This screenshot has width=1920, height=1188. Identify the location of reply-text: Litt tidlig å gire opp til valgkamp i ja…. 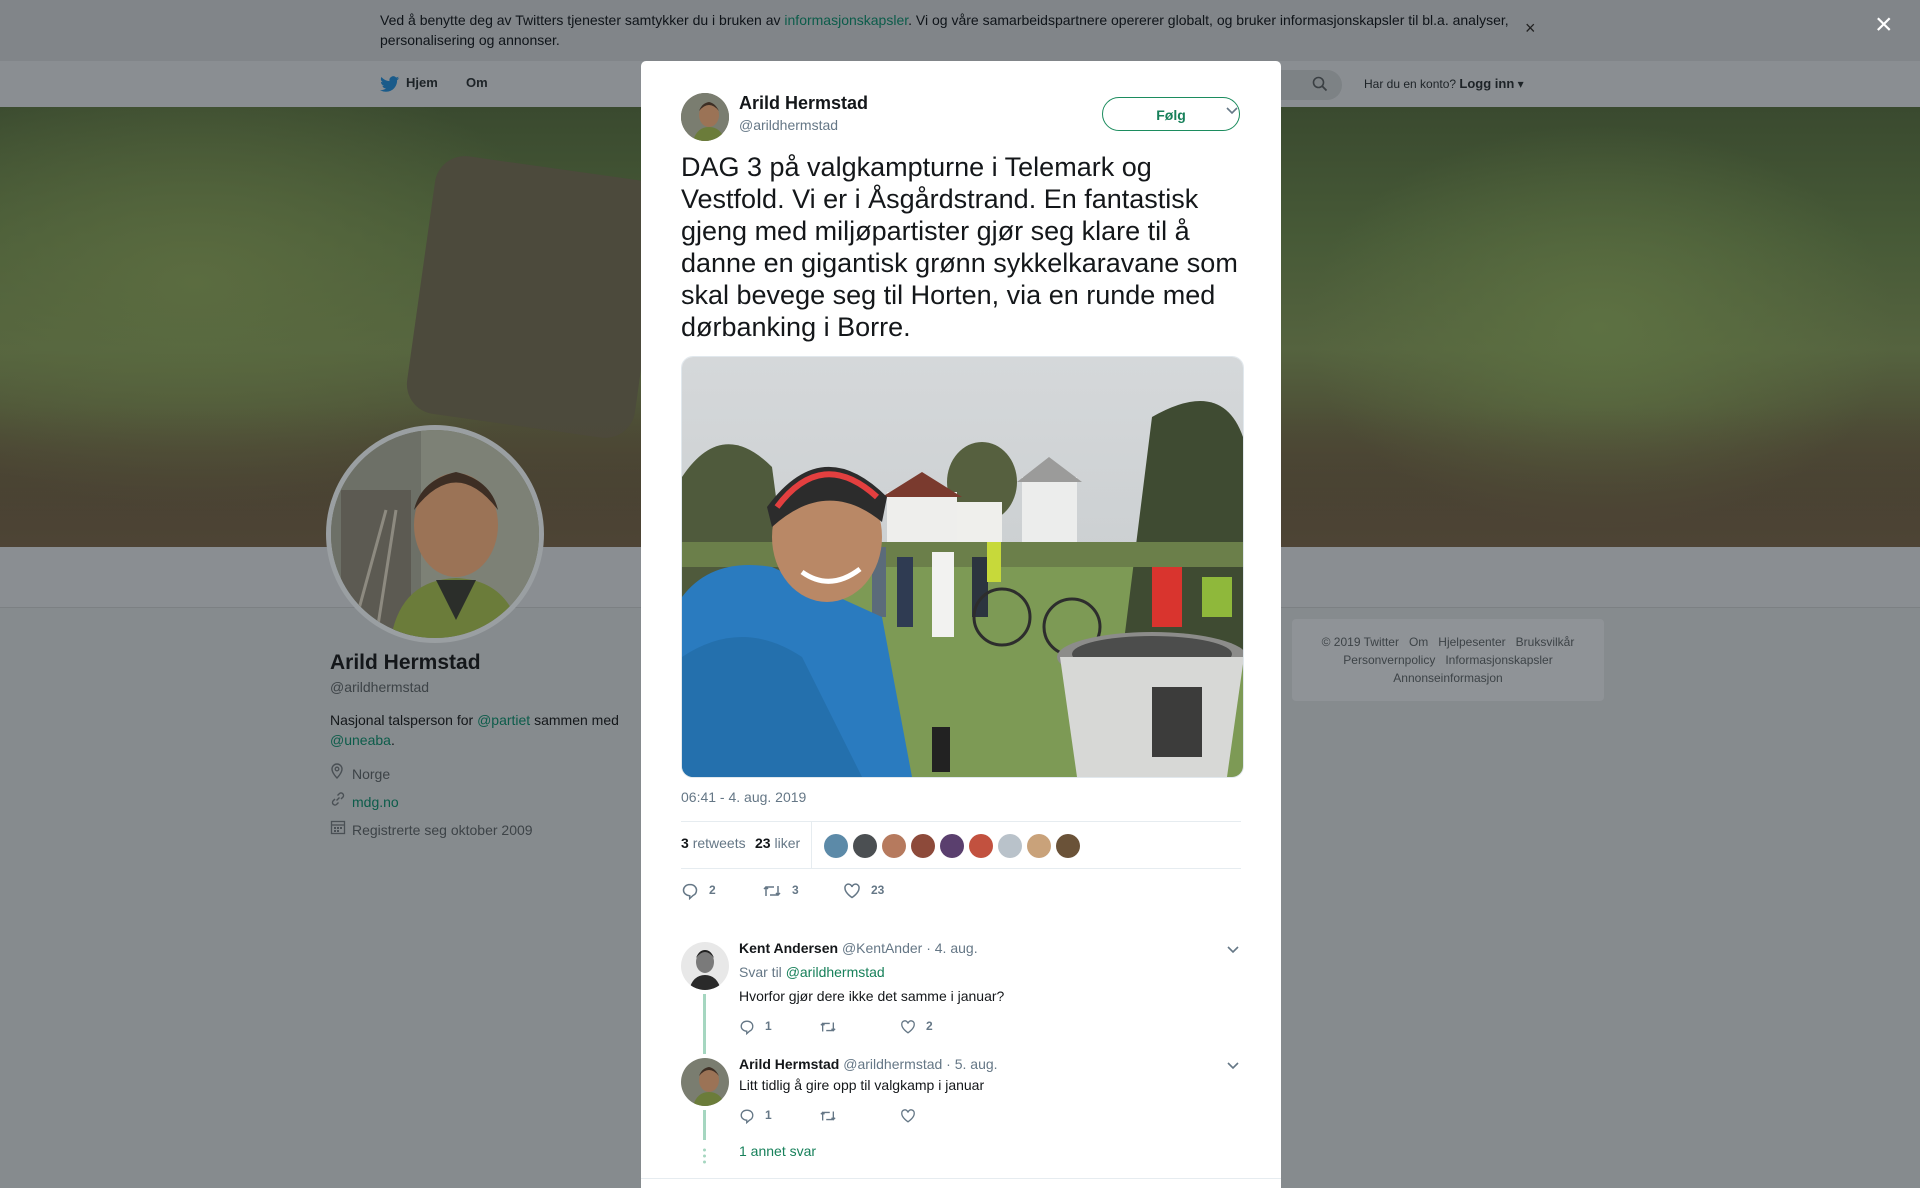
(862, 1085).